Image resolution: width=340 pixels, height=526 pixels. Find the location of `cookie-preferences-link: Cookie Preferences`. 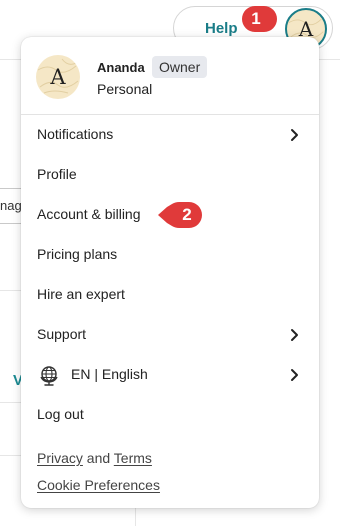

cookie-preferences-link: Cookie Preferences is located at coordinates (98, 485).